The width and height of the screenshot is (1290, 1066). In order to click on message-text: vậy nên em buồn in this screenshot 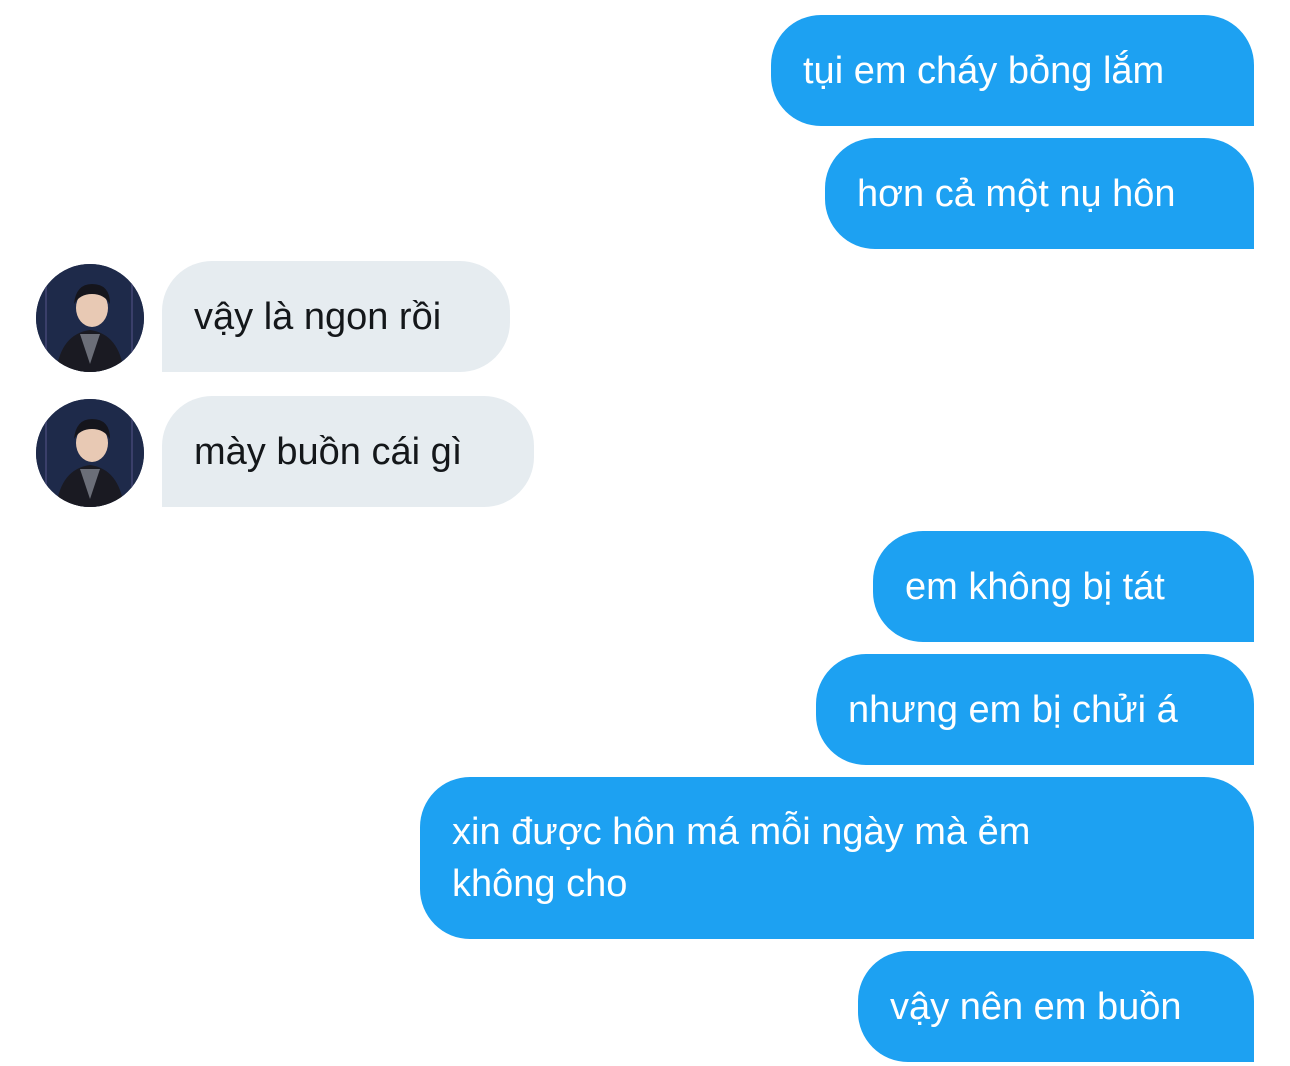, I will do `click(1036, 1006)`.